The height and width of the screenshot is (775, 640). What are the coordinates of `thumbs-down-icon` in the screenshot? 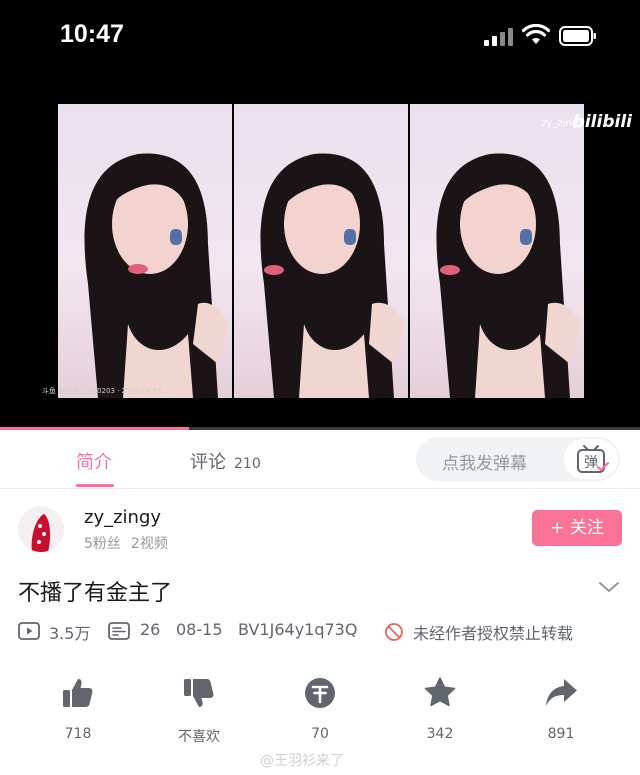 It's located at (199, 693).